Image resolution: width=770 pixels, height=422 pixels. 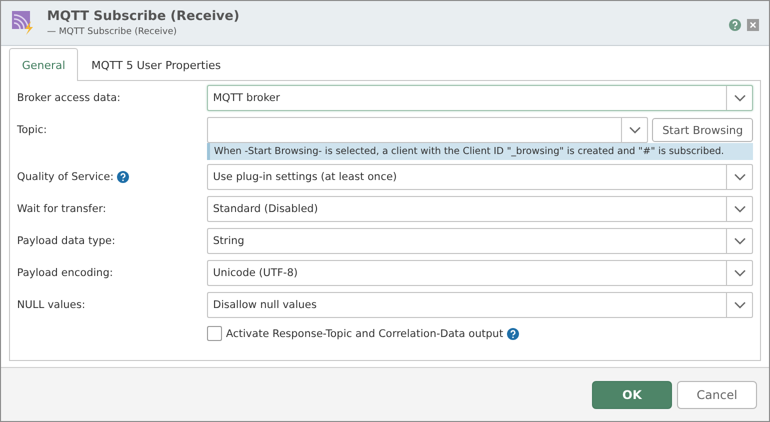 What do you see at coordinates (112, 32) in the screenshot?
I see `window-subtitle: — MQTT Subscribe (Receive)` at bounding box center [112, 32].